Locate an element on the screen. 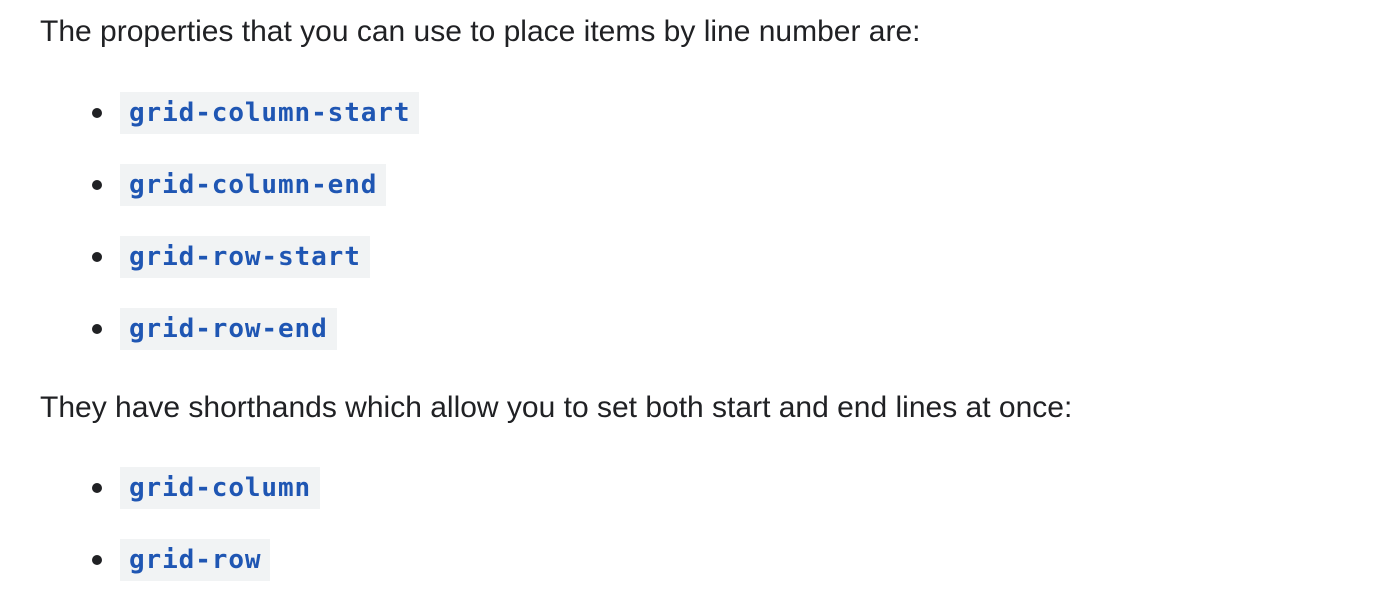 This screenshot has height=611, width=1380. code-grid-row: grid-row is located at coordinates (195, 560).